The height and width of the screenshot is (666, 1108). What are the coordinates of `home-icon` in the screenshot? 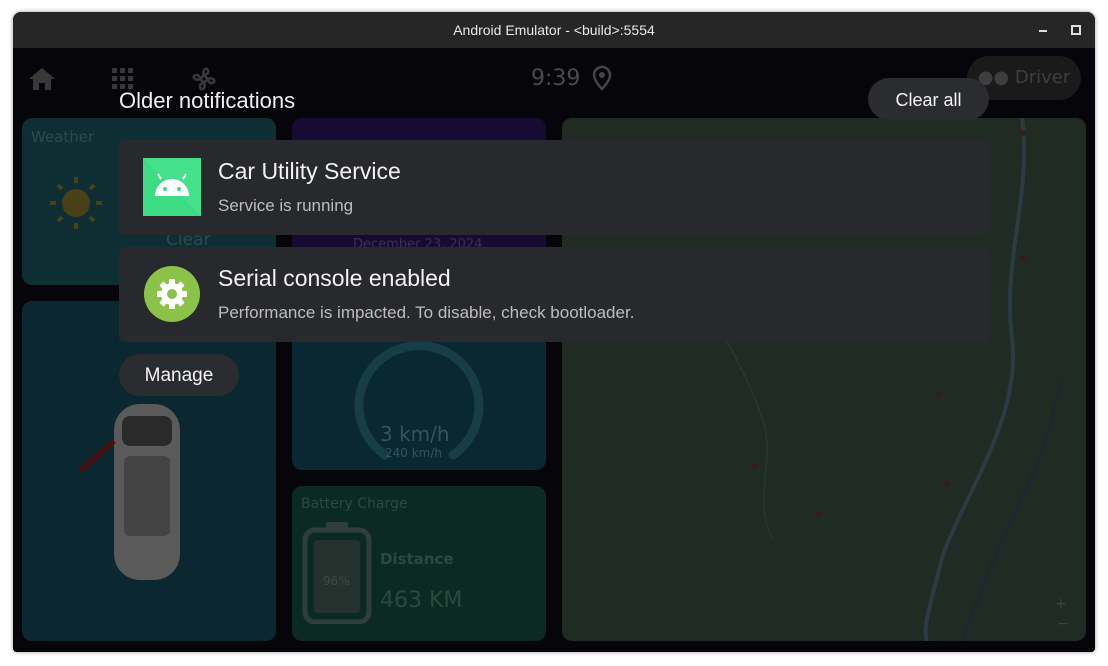 It's located at (42, 79).